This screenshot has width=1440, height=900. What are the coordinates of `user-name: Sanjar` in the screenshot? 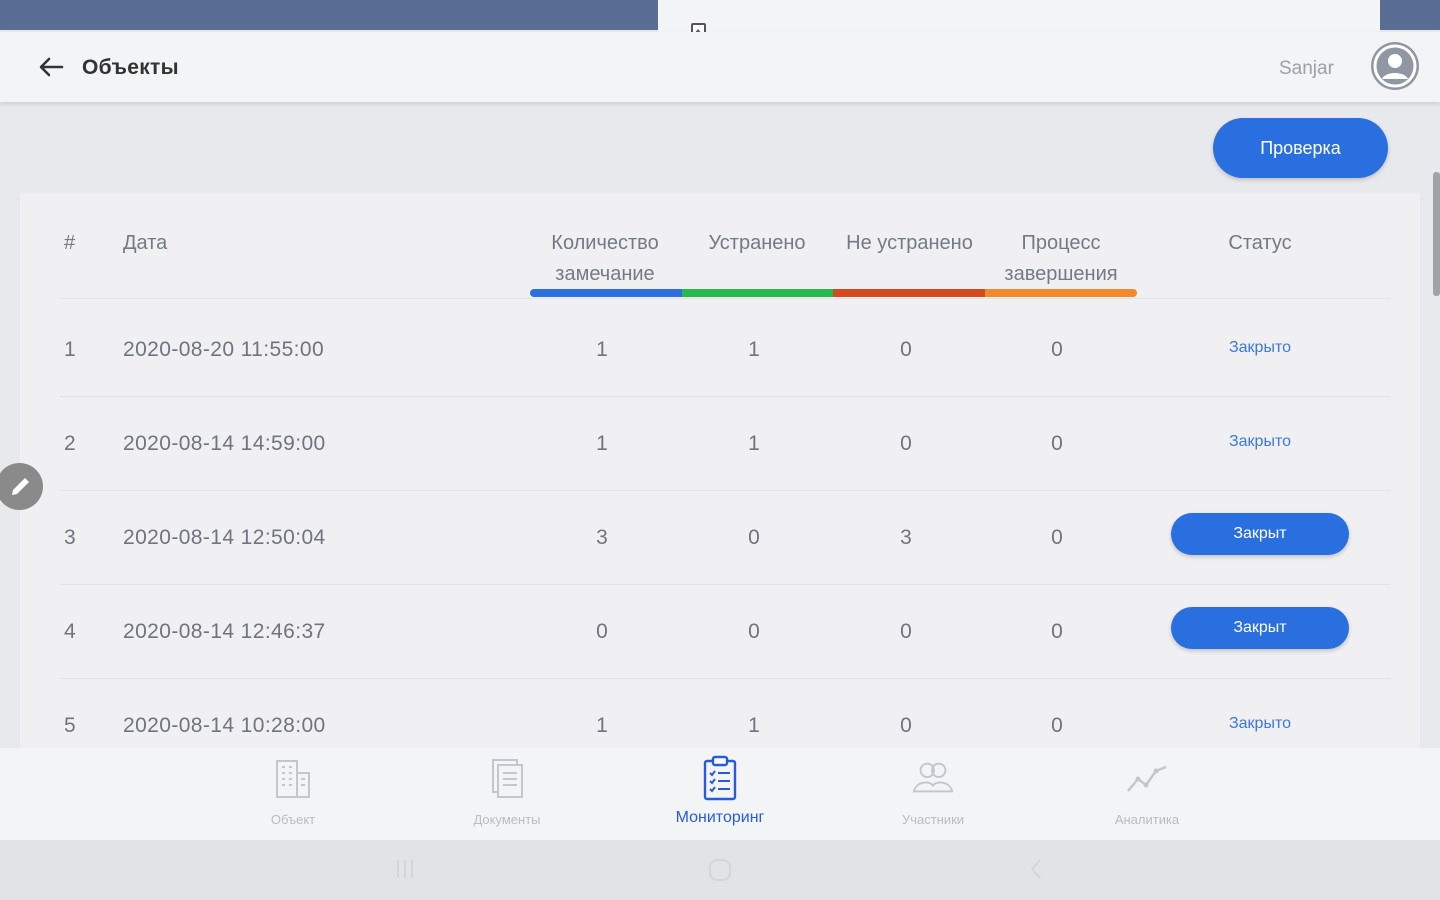 It's located at (1306, 68).